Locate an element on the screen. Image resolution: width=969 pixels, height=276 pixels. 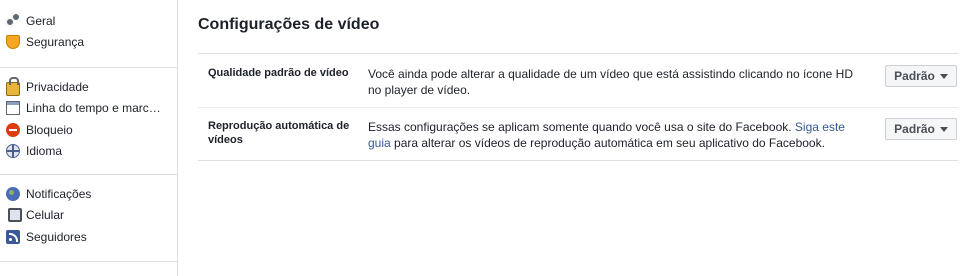
sidebar-item-label: Bloqueio is located at coordinates (49, 129).